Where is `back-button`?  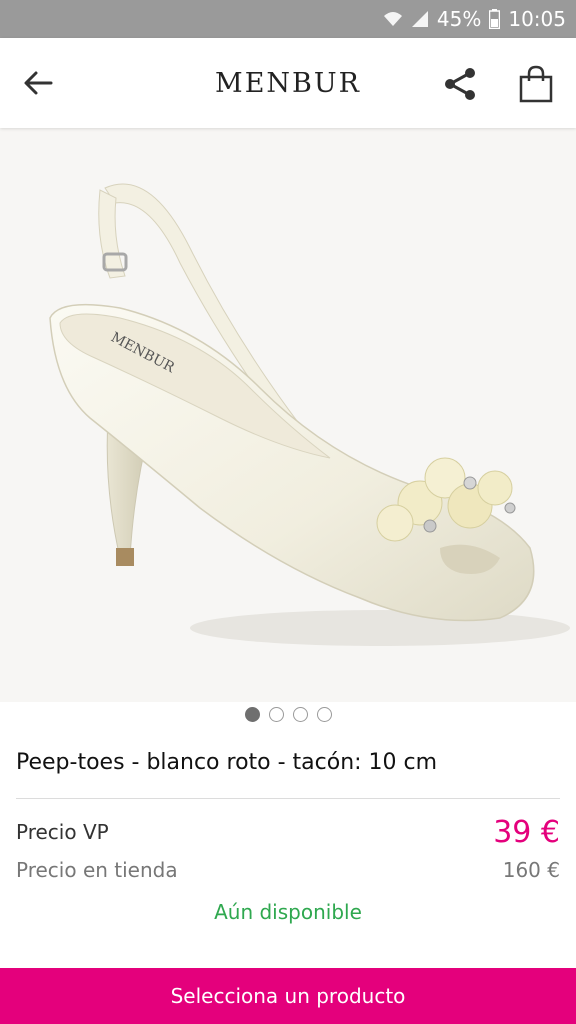
back-button is located at coordinates (38, 83).